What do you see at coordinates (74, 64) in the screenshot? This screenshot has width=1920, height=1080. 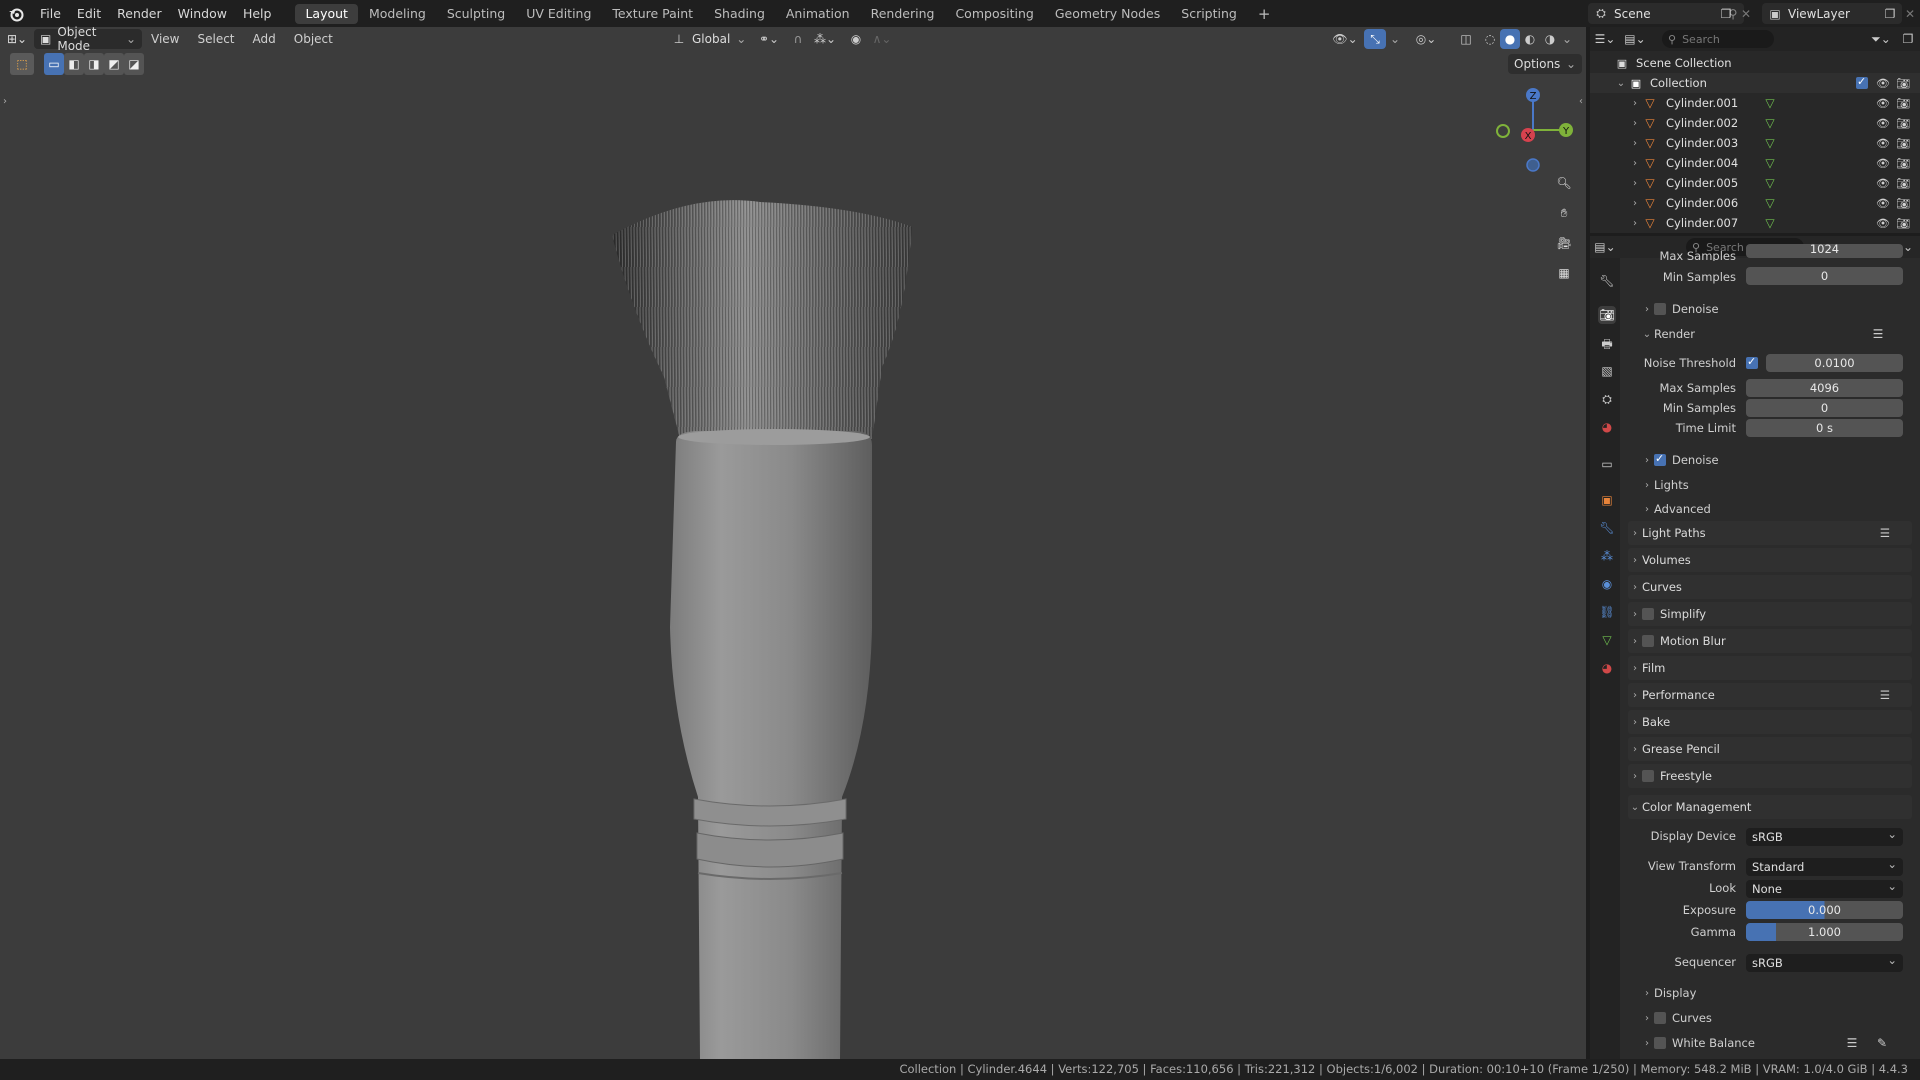 I see `extend-selection-icon: ◧` at bounding box center [74, 64].